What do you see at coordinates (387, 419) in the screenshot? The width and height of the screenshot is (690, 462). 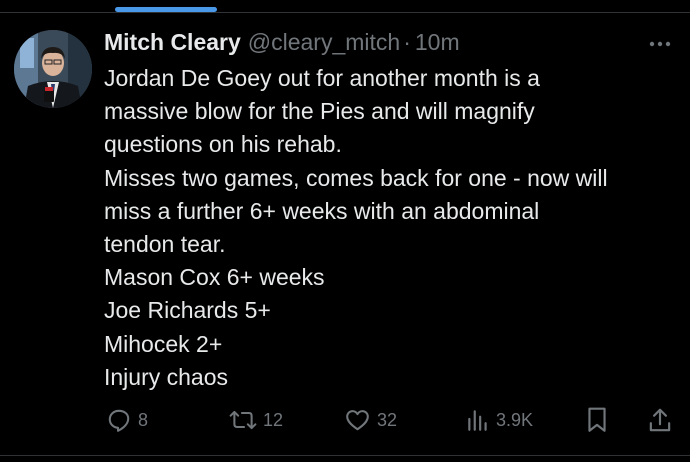 I see `like-count: 32` at bounding box center [387, 419].